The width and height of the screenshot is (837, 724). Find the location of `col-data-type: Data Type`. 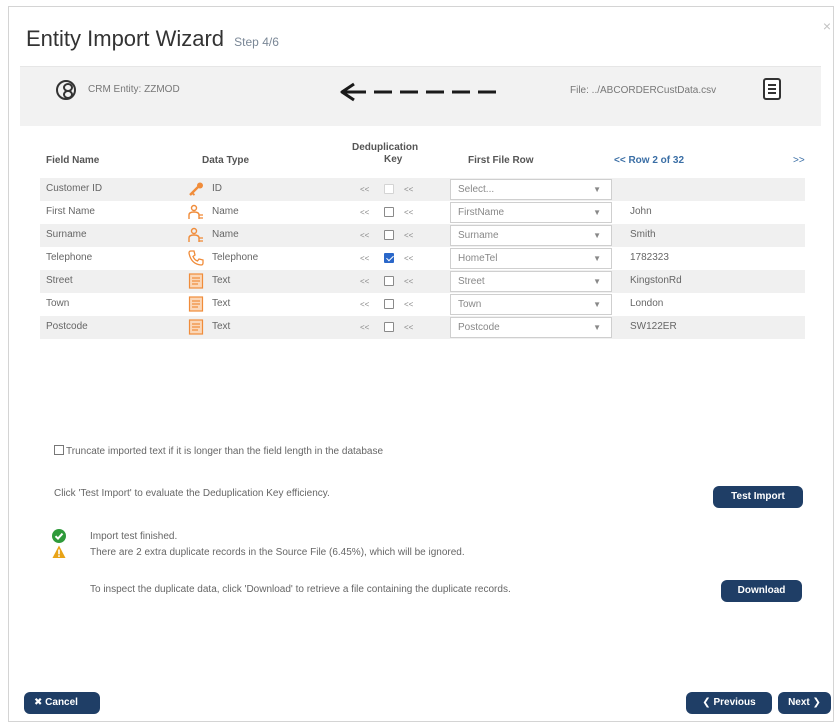

col-data-type: Data Type is located at coordinates (226, 160).